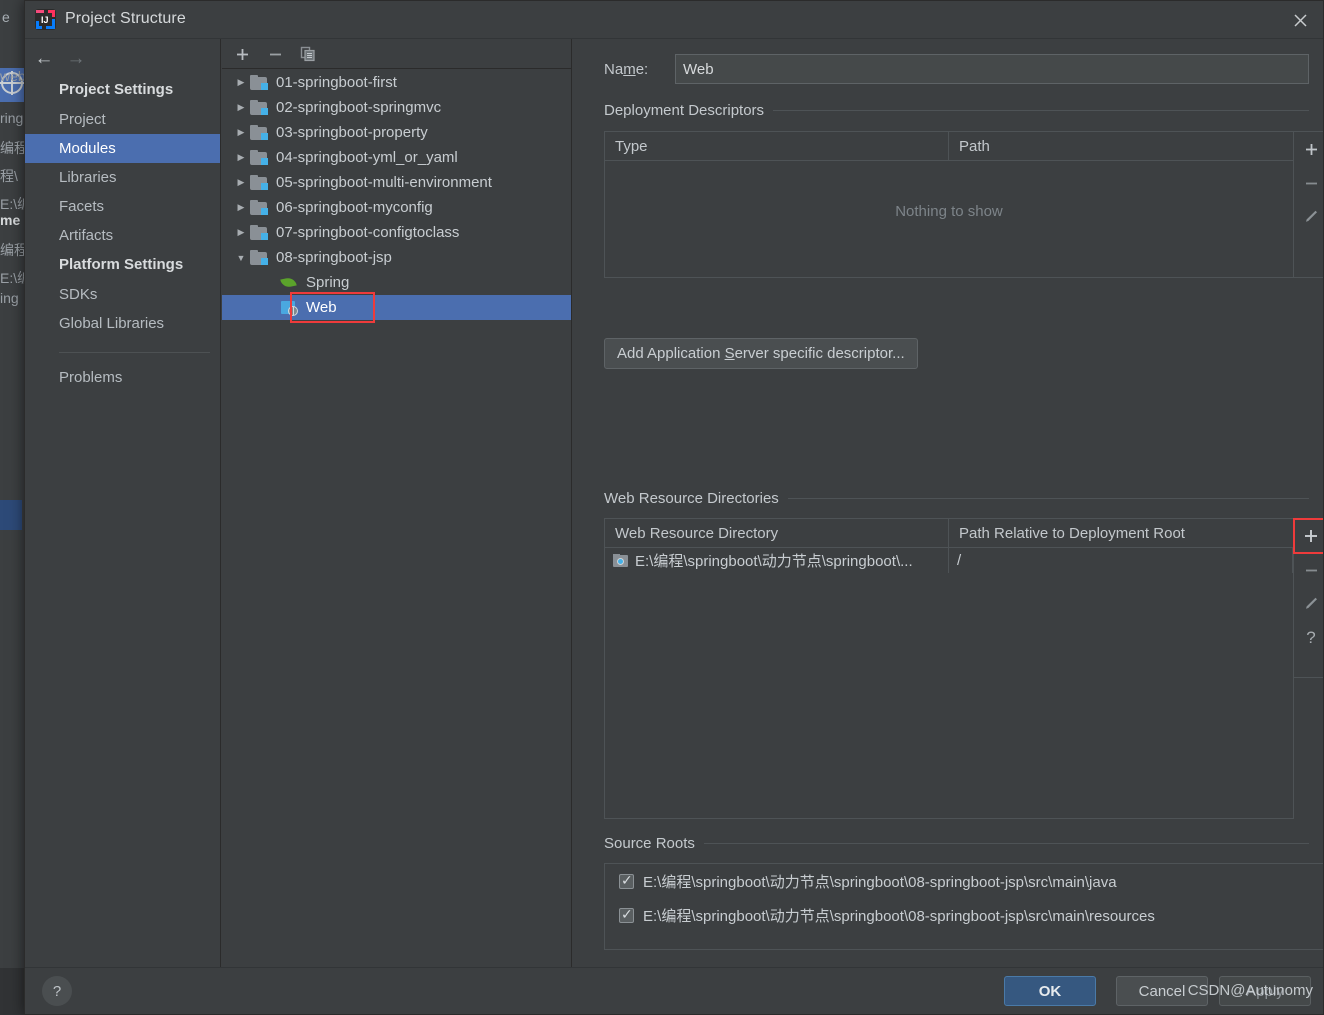 The width and height of the screenshot is (1324, 1015). What do you see at coordinates (76, 58) in the screenshot?
I see `arrow-right-icon: →` at bounding box center [76, 58].